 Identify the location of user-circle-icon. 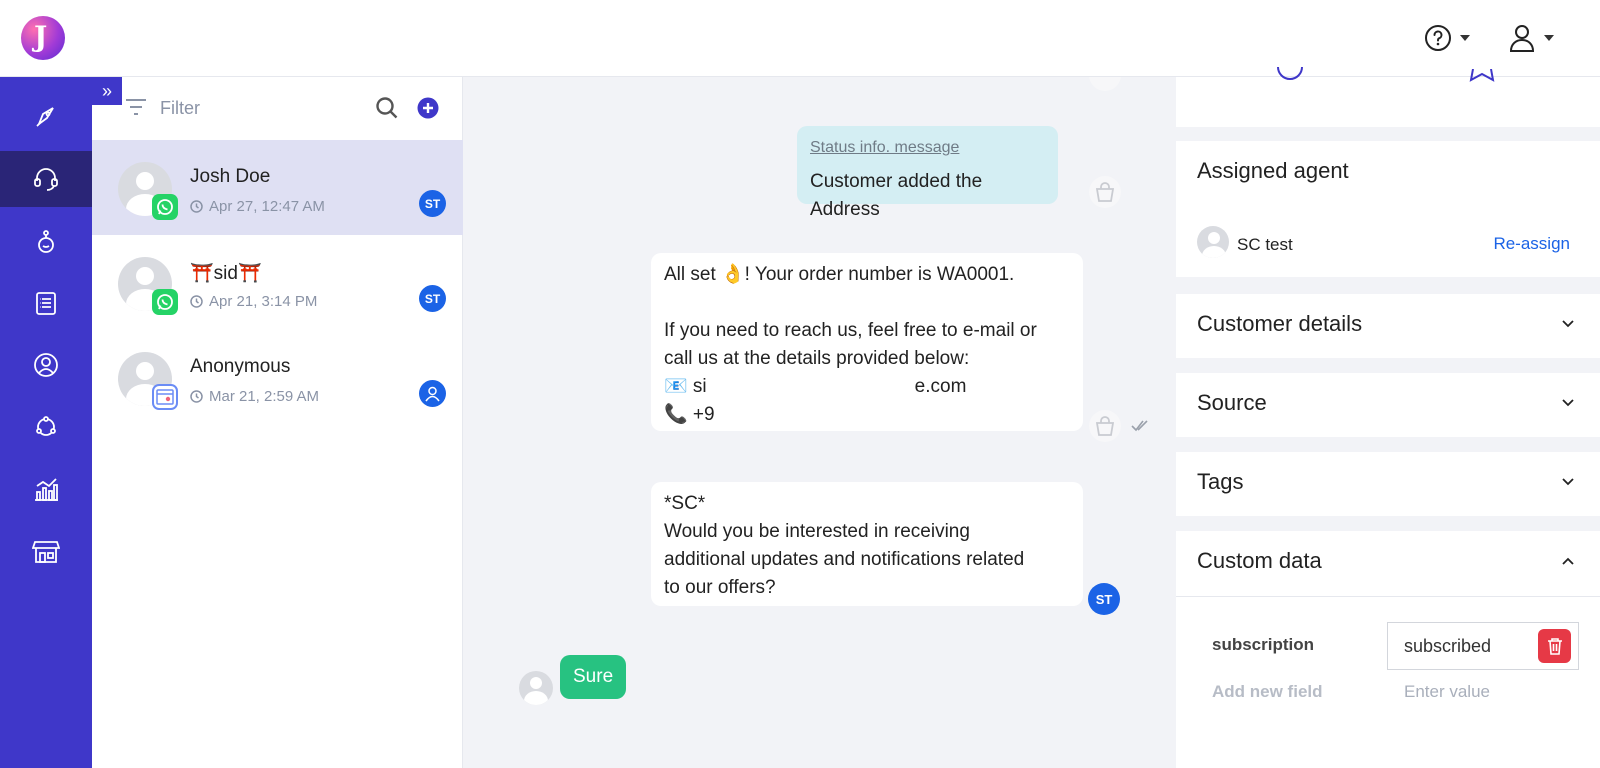
(46, 365).